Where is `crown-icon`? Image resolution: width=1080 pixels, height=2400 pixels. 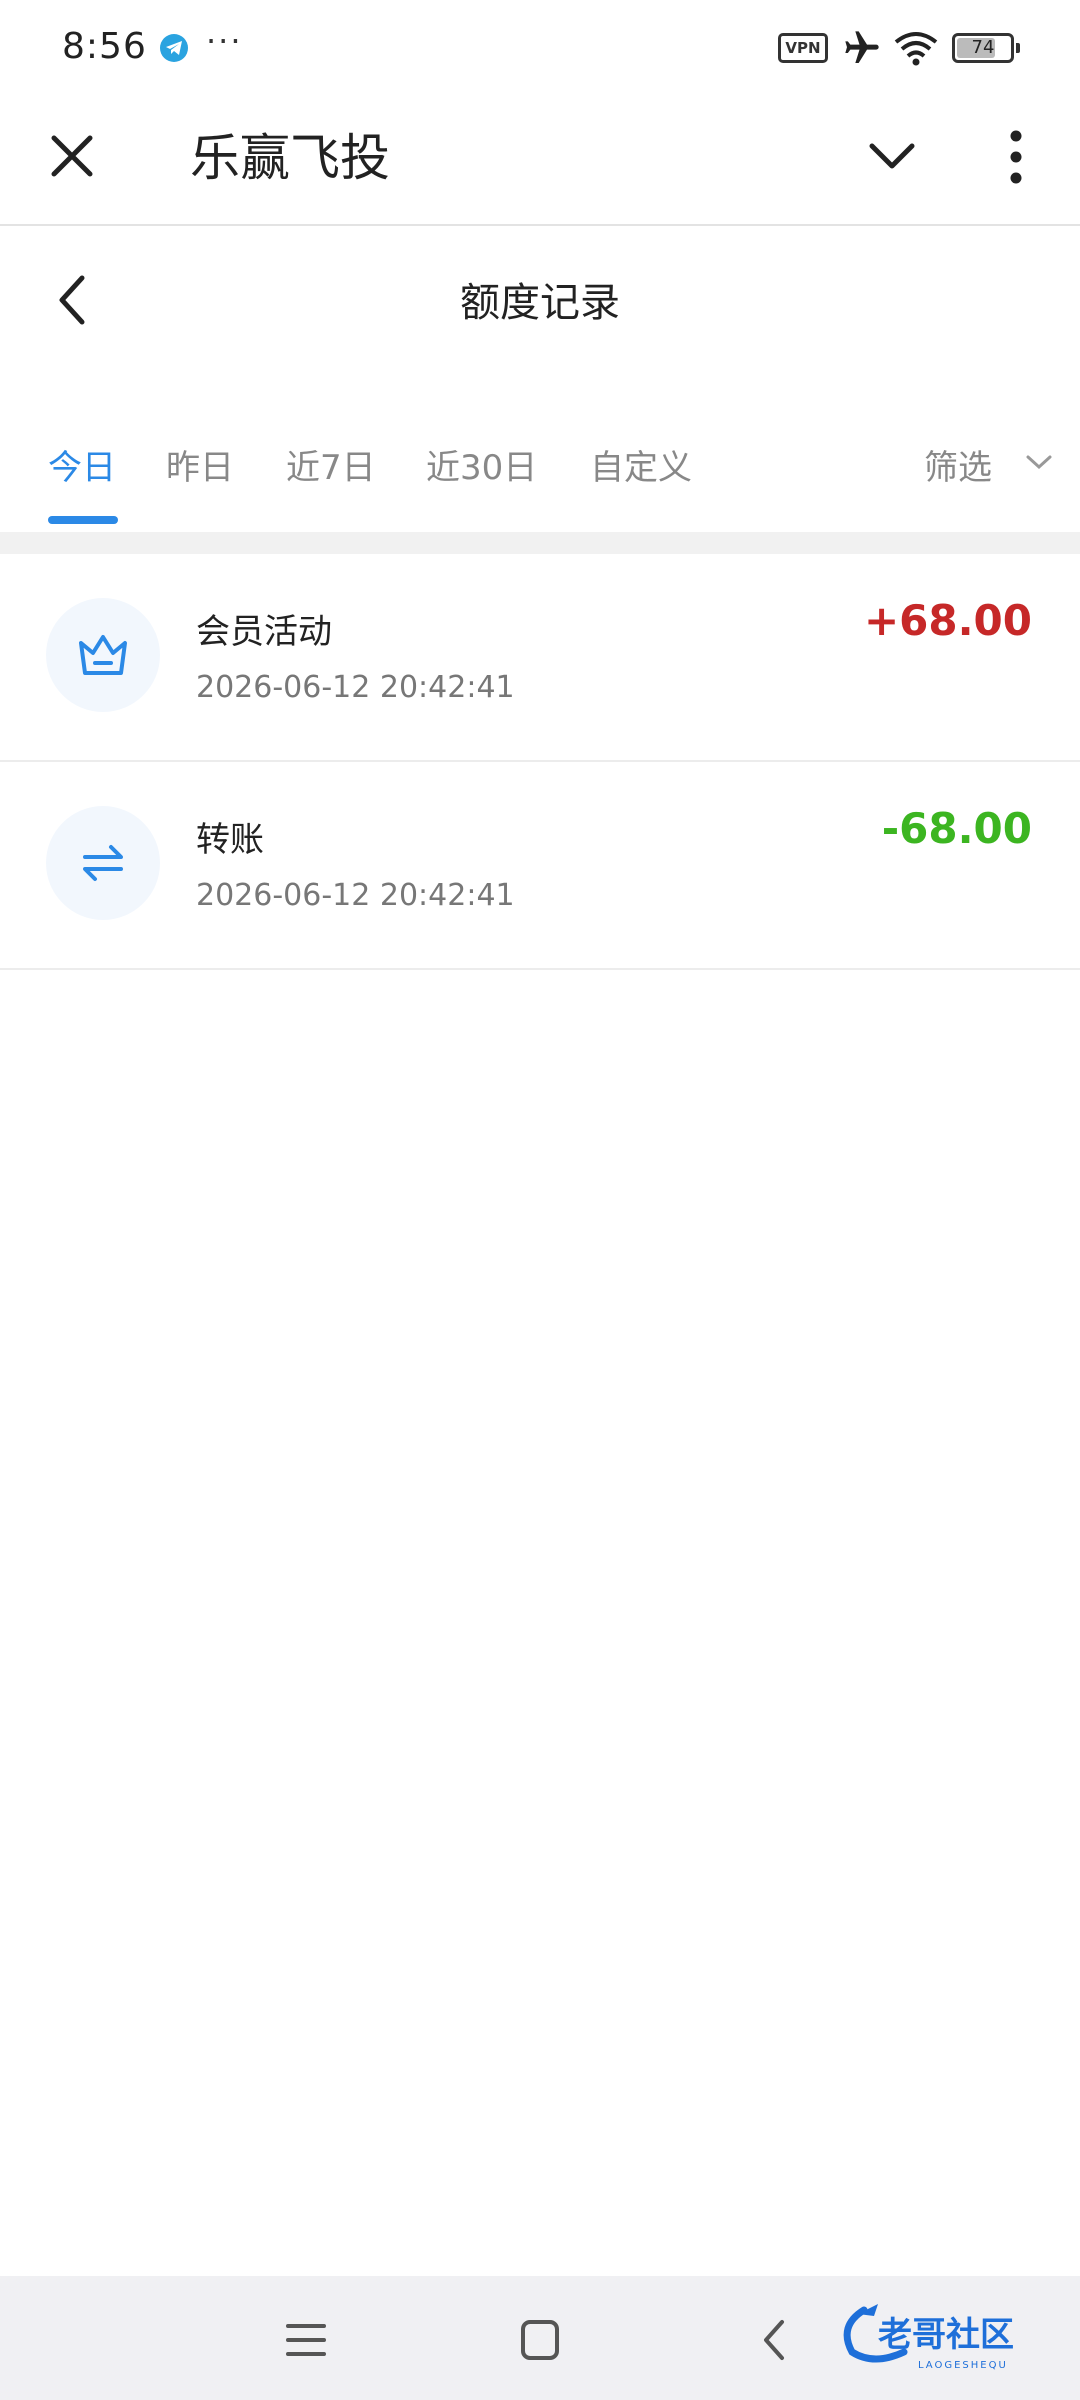 crown-icon is located at coordinates (103, 655).